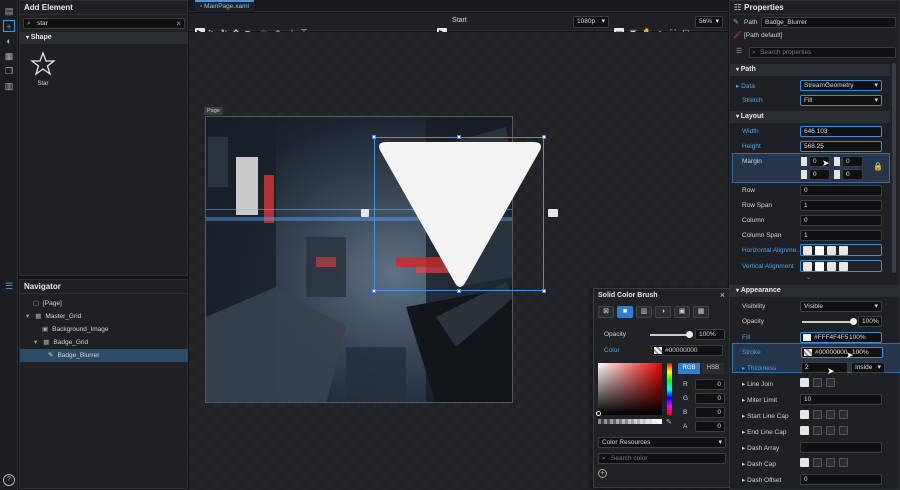 The image size is (900, 490). What do you see at coordinates (763, 35) in the screenshot?
I see `style-label: [Path default]` at bounding box center [763, 35].